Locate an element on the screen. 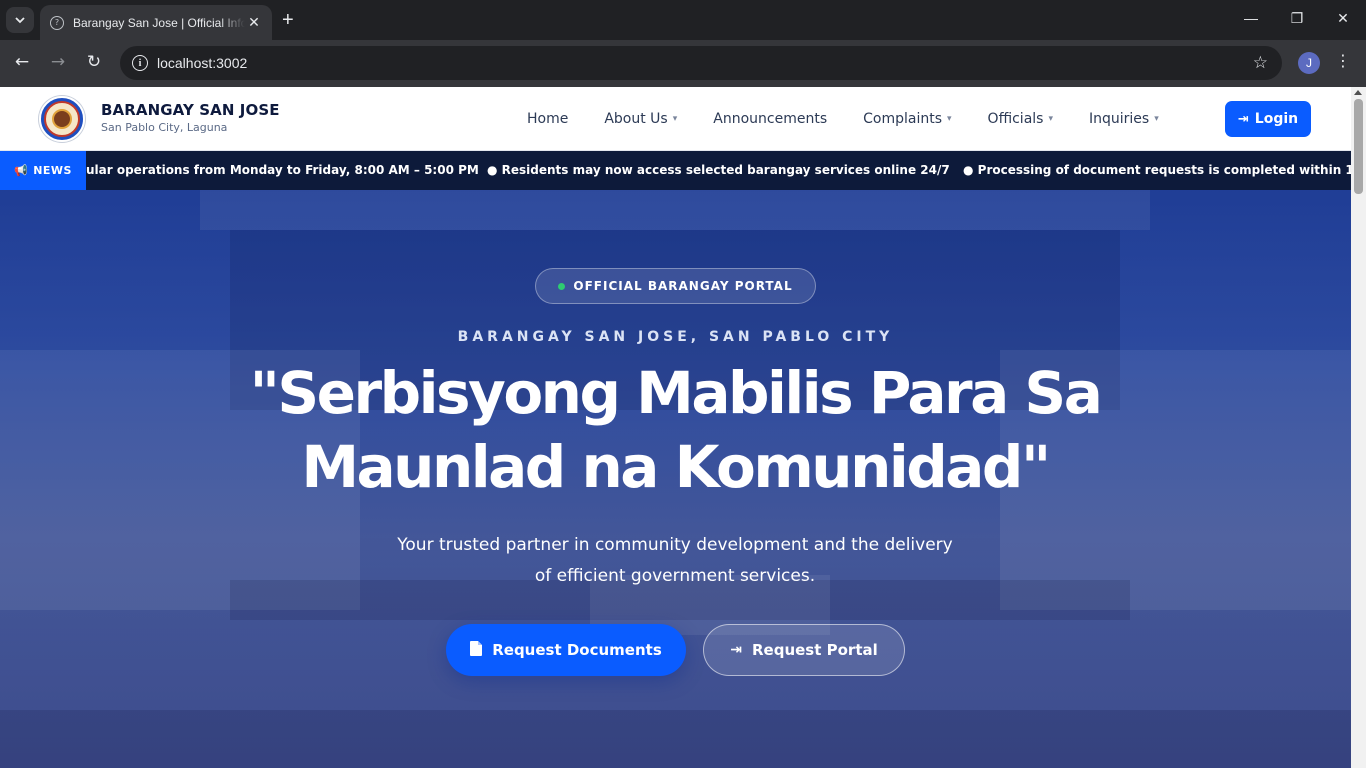 The image size is (1366, 768). url-text: localhost:3002 is located at coordinates (202, 63).